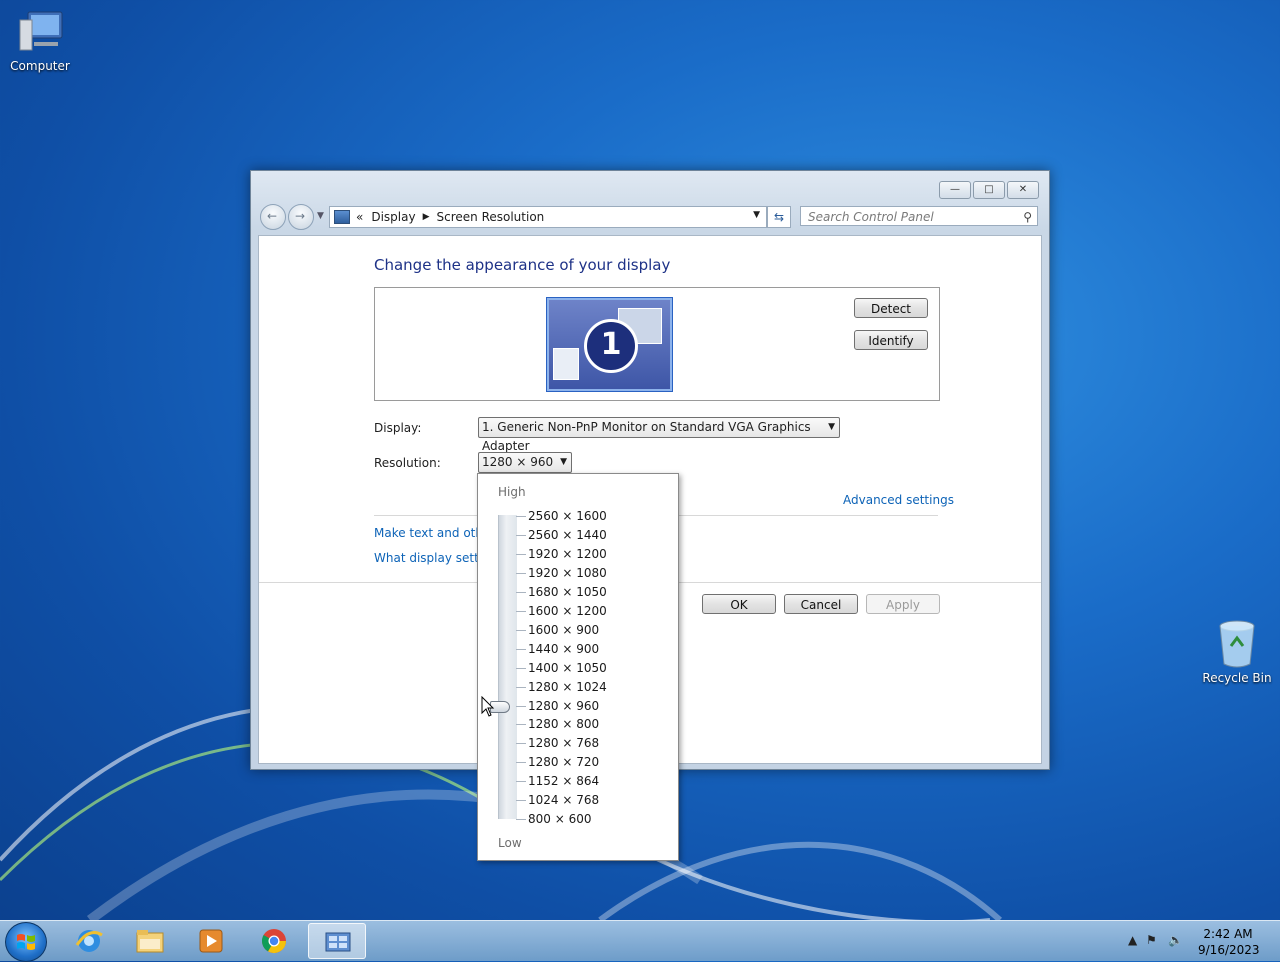  I want to click on recent-pages-chevron-down-icon: ▼, so click(320, 216).